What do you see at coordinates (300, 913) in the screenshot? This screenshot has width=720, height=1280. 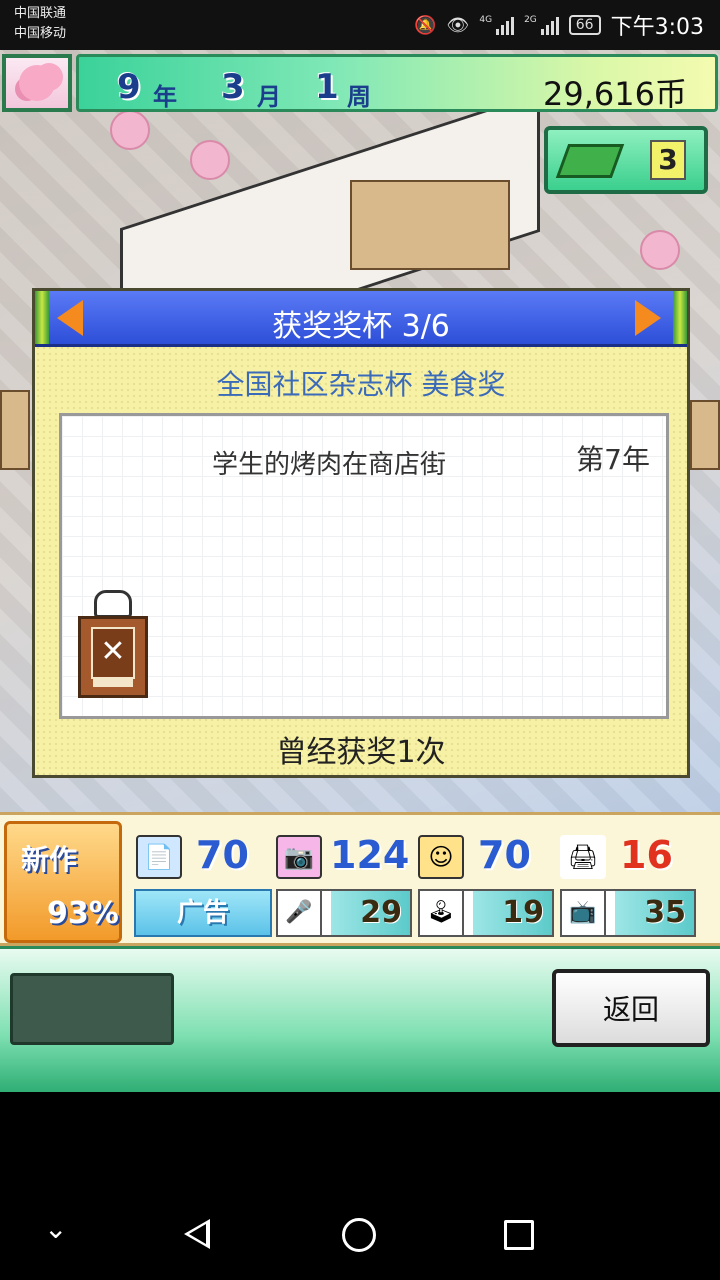 I see `microphone-icon: 🎤` at bounding box center [300, 913].